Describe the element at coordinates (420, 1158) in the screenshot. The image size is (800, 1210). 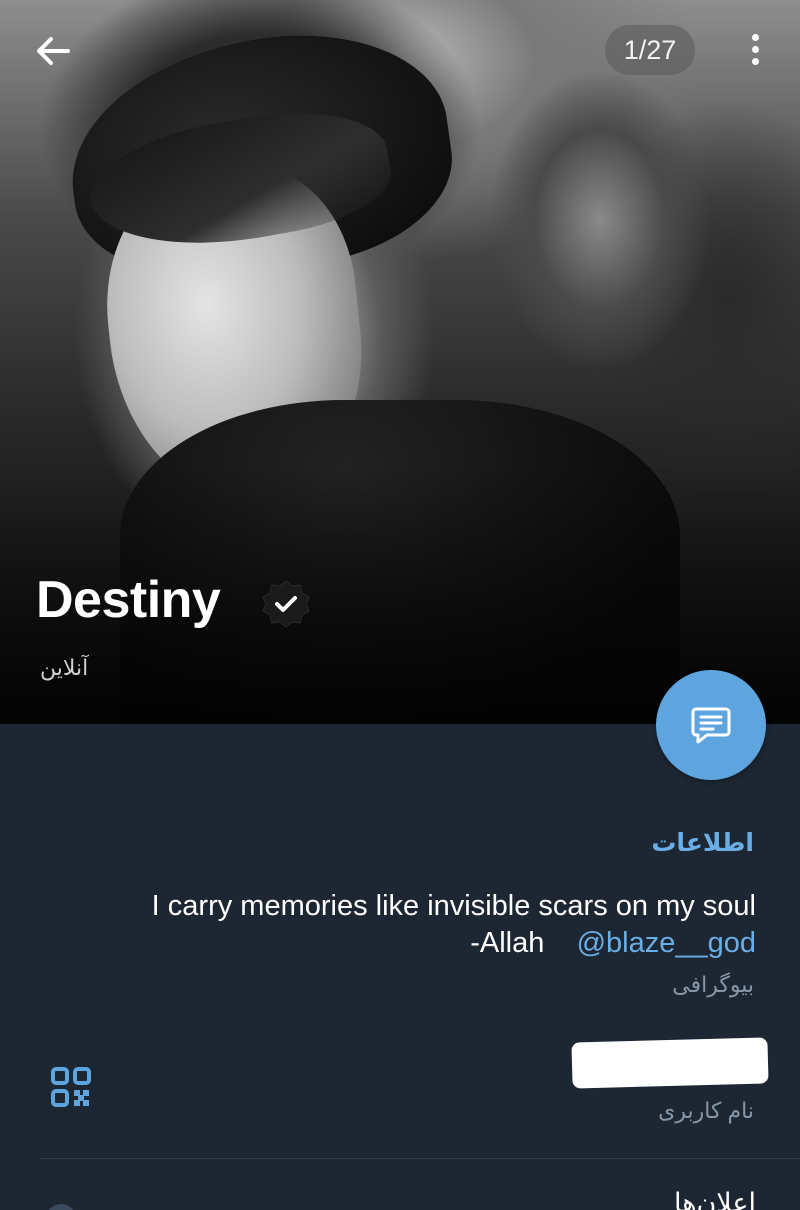
I see `divider` at that location.